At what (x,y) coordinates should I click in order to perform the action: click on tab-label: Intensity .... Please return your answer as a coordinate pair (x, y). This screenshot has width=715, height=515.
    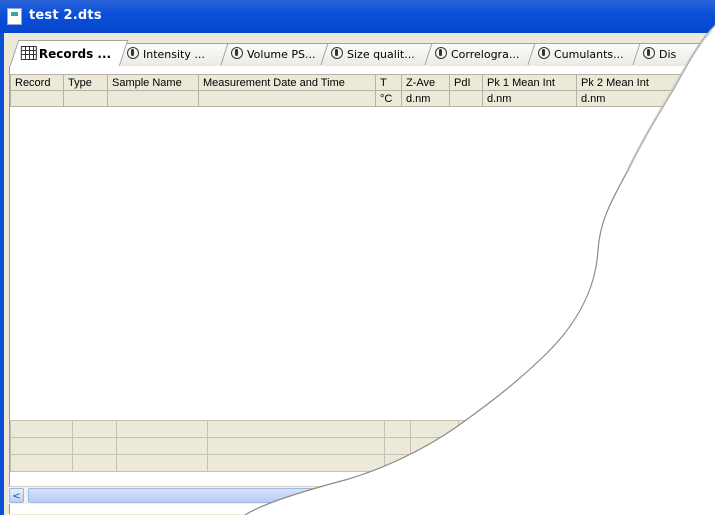
    Looking at the image, I should click on (174, 54).